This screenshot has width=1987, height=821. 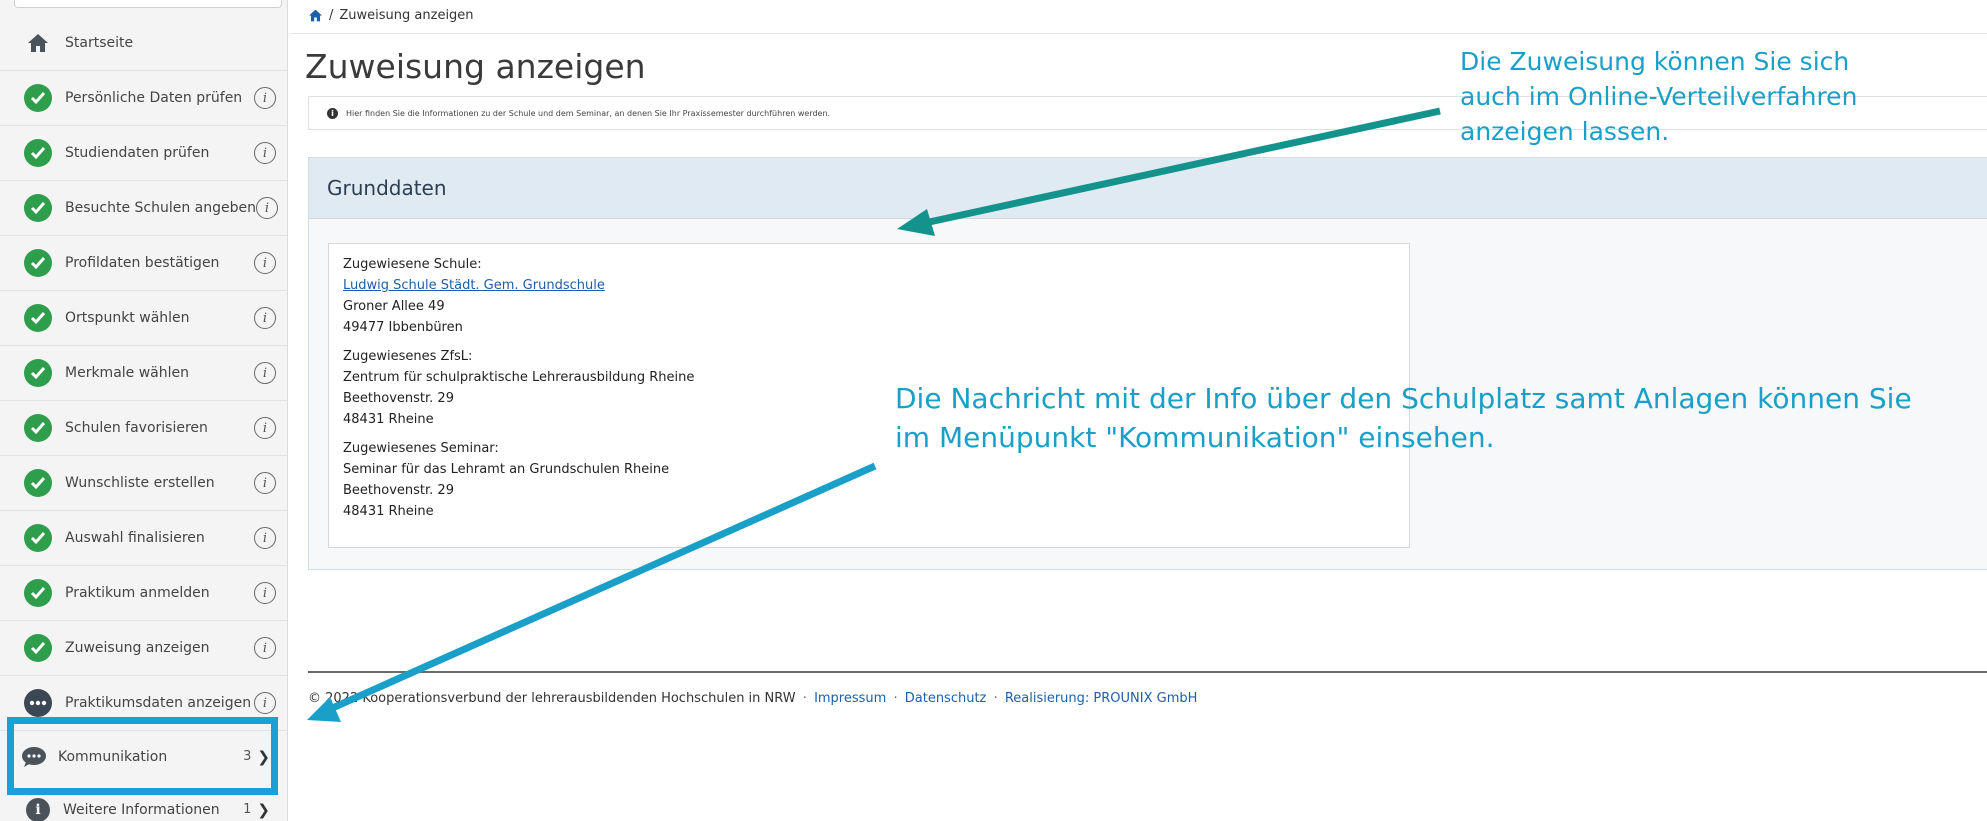 I want to click on arrow-head-teal, so click(x=916, y=222).